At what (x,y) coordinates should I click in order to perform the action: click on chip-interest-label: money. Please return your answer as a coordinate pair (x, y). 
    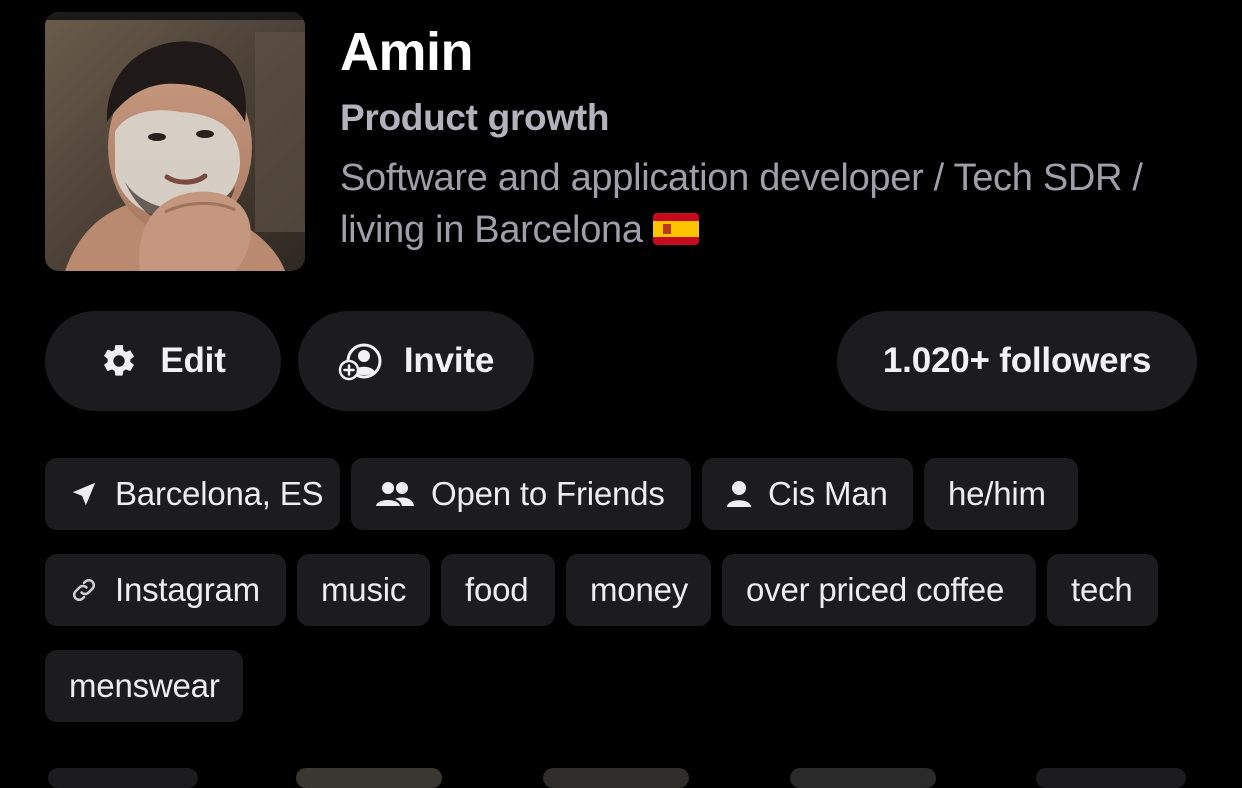
    Looking at the image, I should click on (639, 589).